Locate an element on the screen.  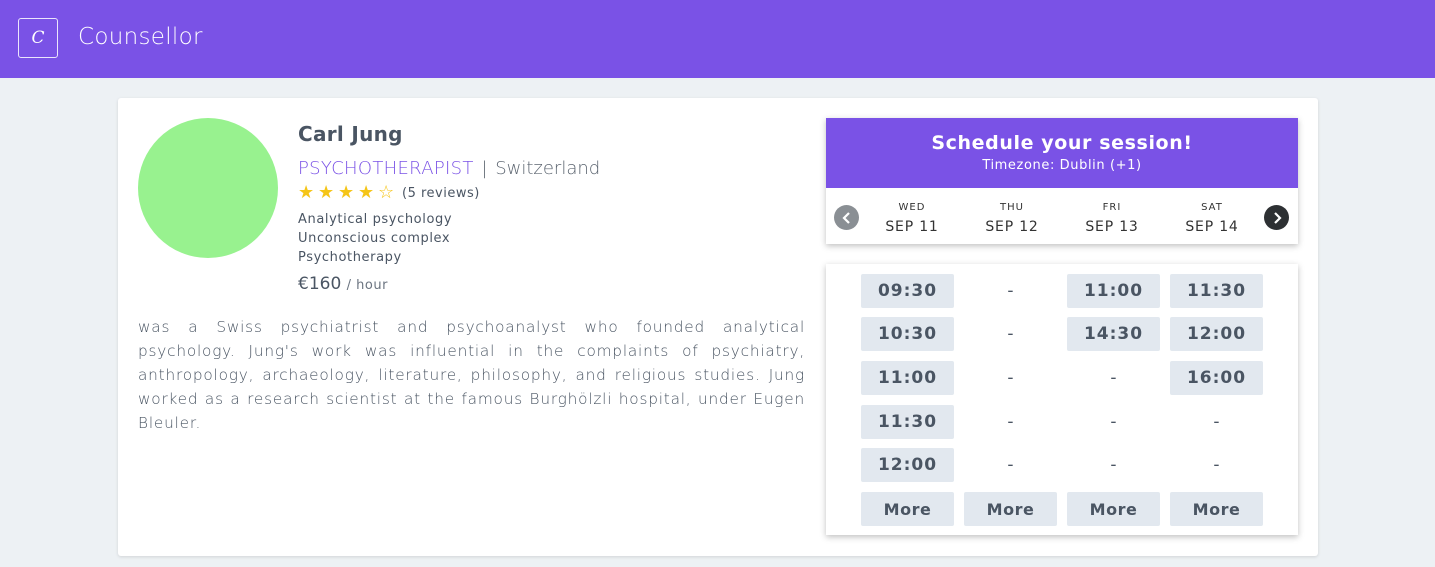
role-label: PSYCHOTHERAPIST is located at coordinates (386, 168).